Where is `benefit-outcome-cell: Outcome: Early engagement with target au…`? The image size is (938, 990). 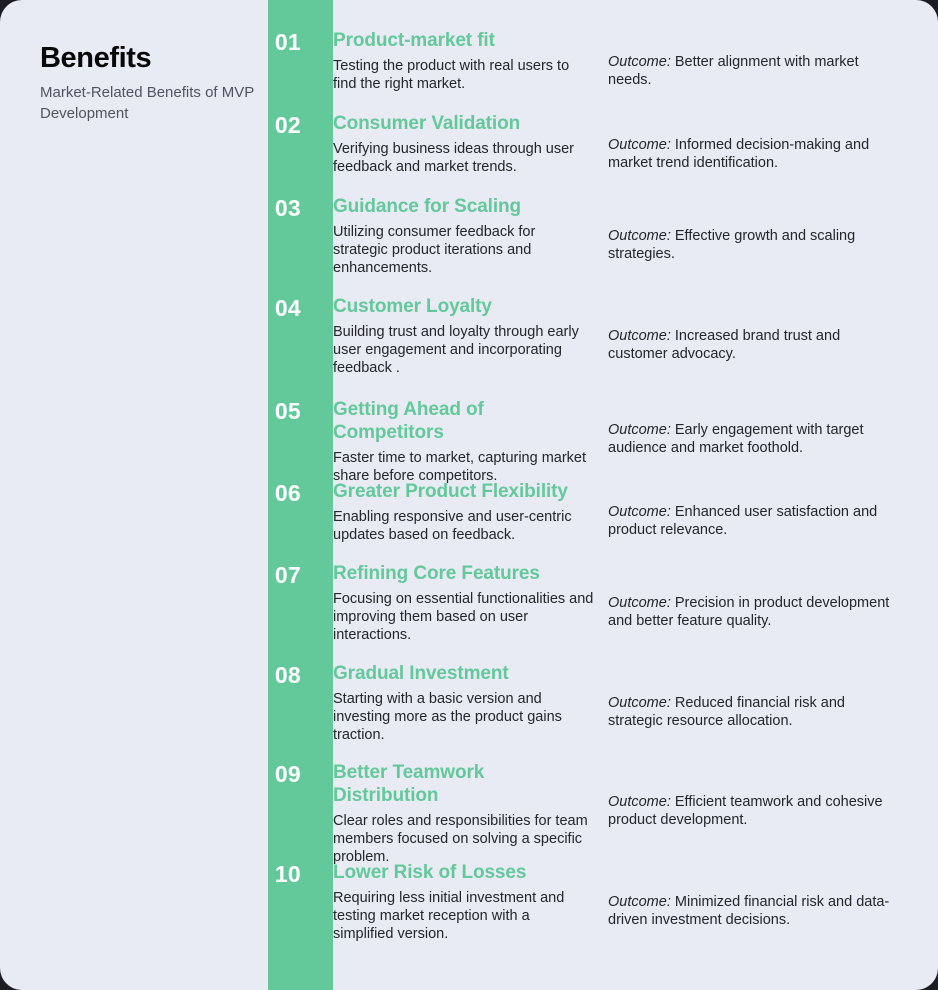 benefit-outcome-cell: Outcome: Early engagement with target au… is located at coordinates (773, 440).